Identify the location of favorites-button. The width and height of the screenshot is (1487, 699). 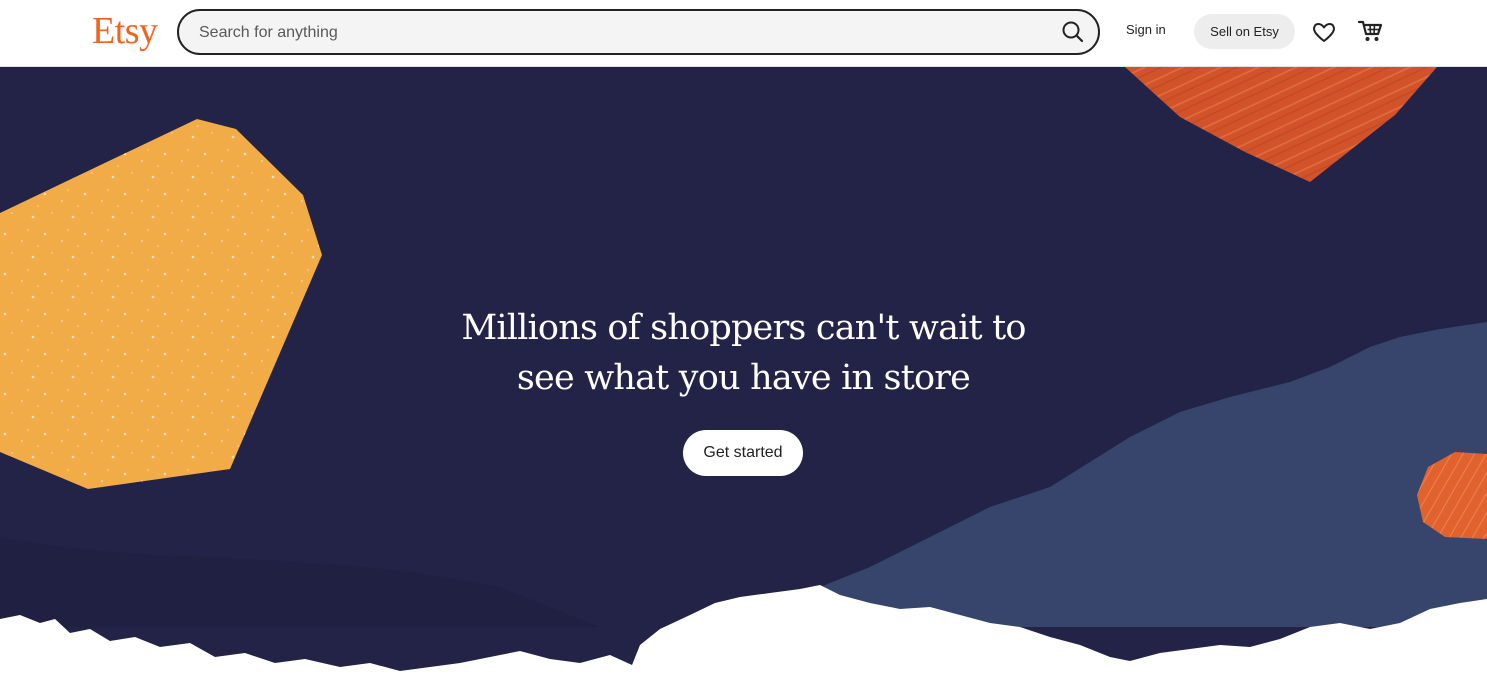
(1324, 32).